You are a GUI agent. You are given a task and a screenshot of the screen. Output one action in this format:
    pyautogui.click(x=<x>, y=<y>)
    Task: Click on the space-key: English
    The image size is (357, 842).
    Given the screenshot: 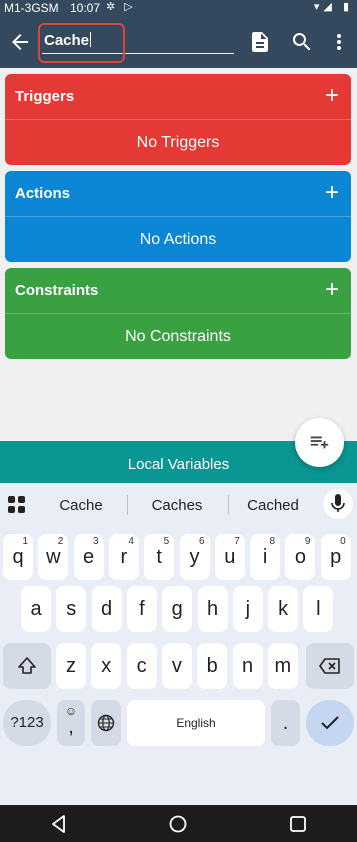 What is the action you would take?
    pyautogui.click(x=196, y=723)
    